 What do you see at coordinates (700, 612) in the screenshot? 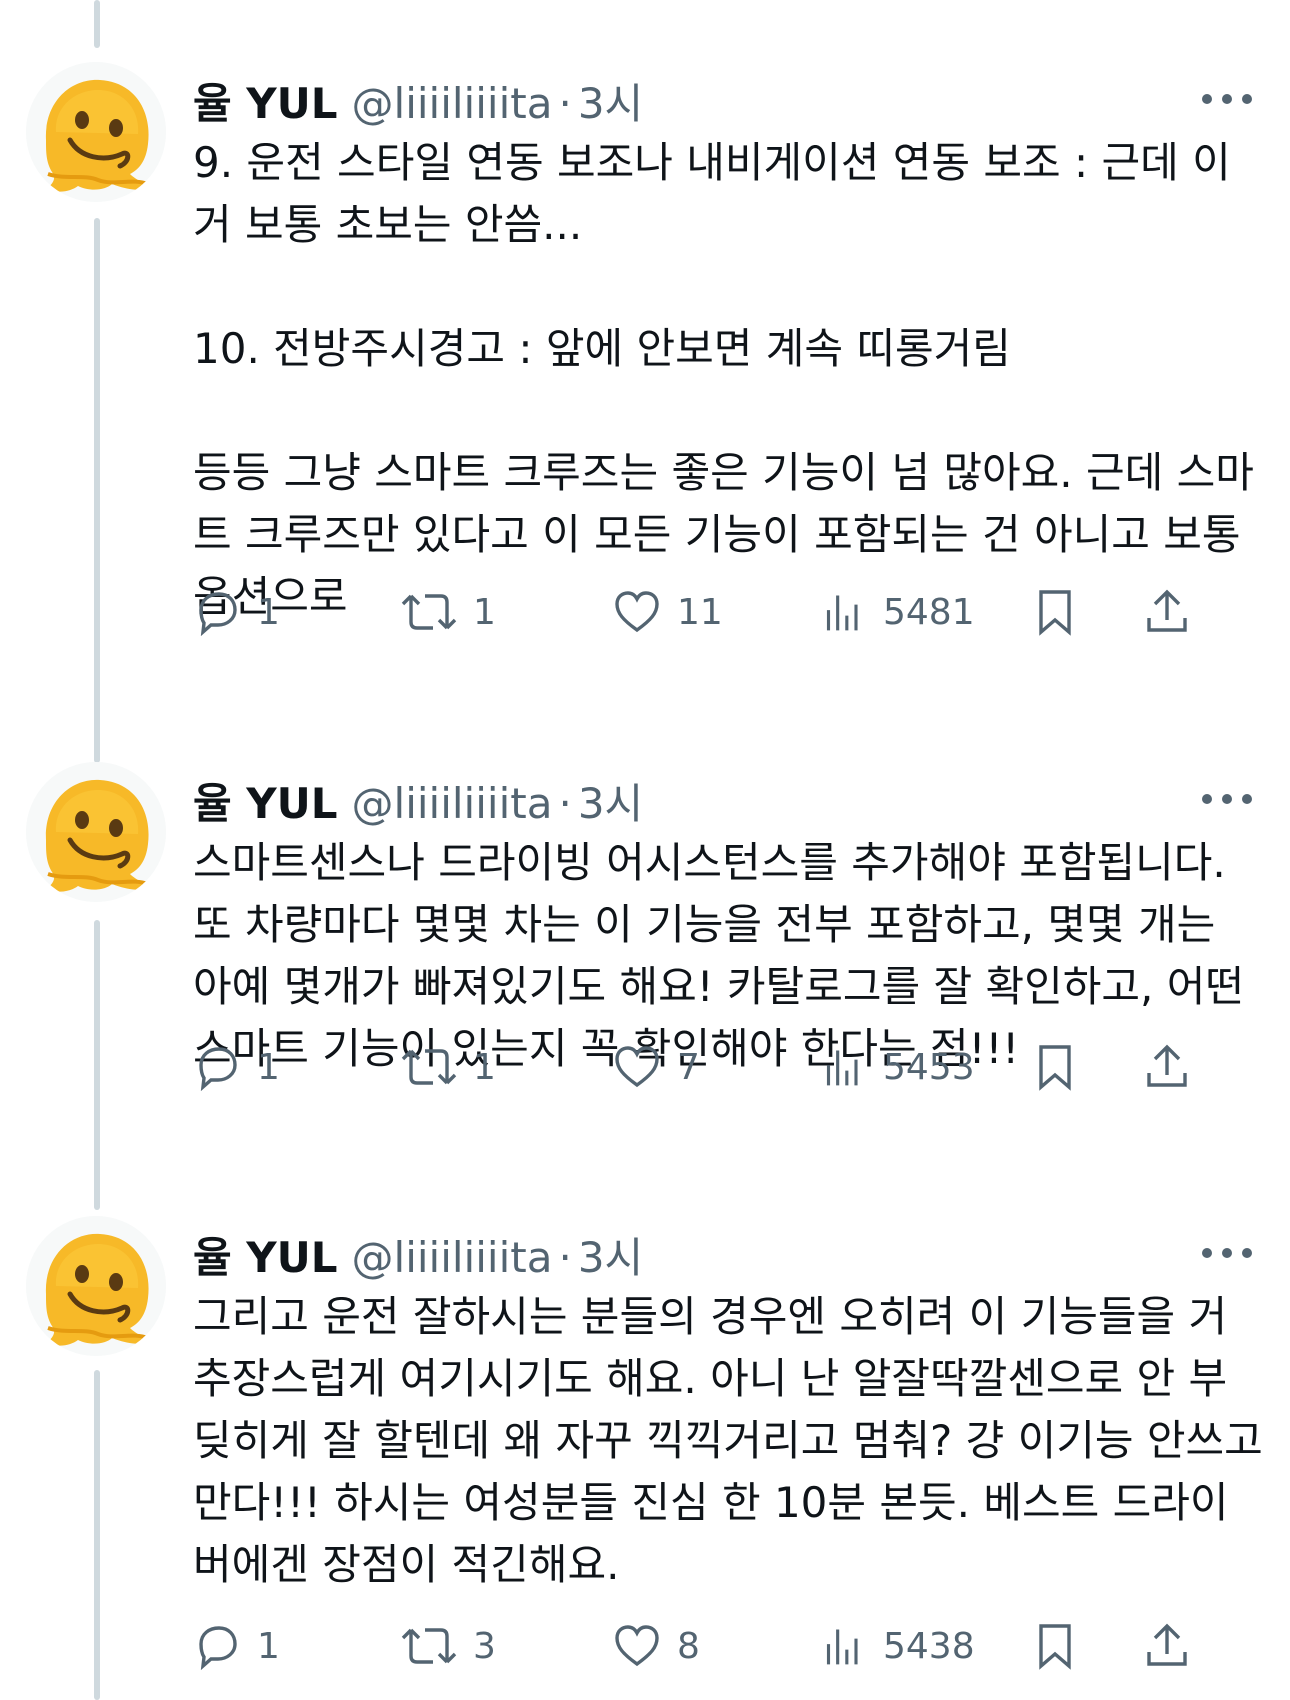
I see `like-count: 11` at bounding box center [700, 612].